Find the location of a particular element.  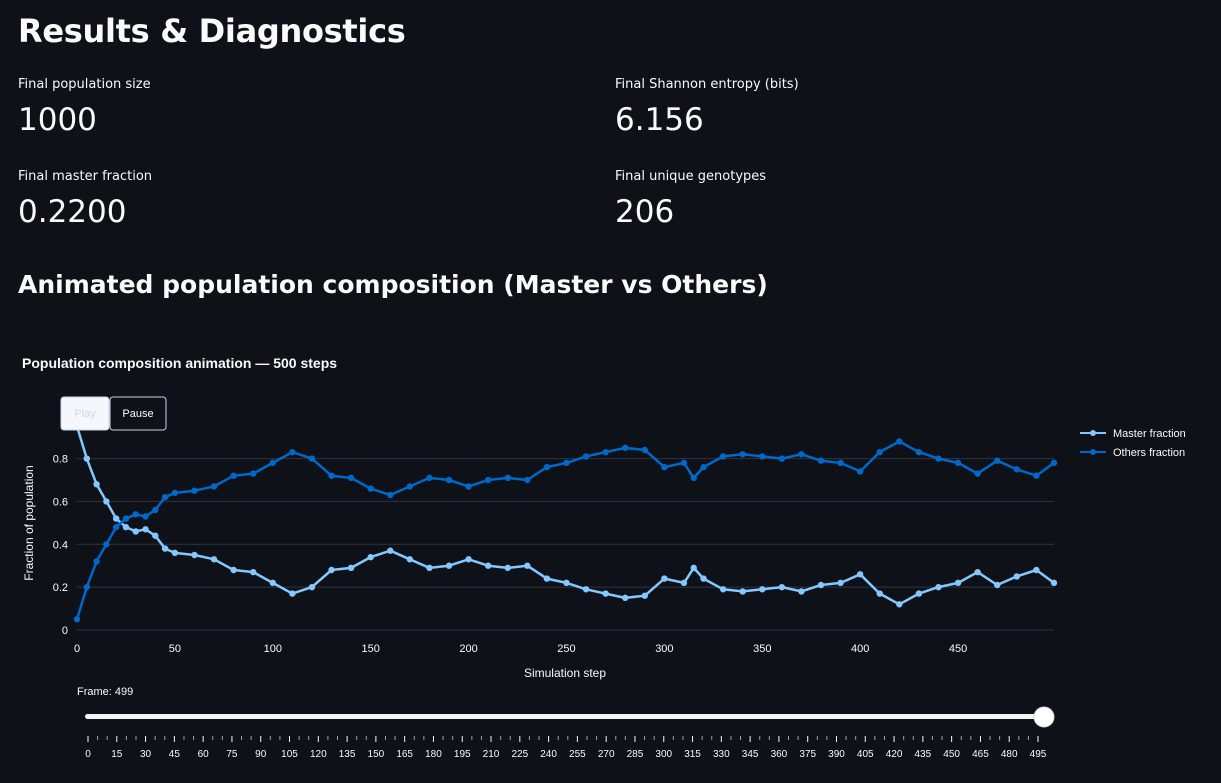

pause-button-label: Pause is located at coordinates (137, 414).